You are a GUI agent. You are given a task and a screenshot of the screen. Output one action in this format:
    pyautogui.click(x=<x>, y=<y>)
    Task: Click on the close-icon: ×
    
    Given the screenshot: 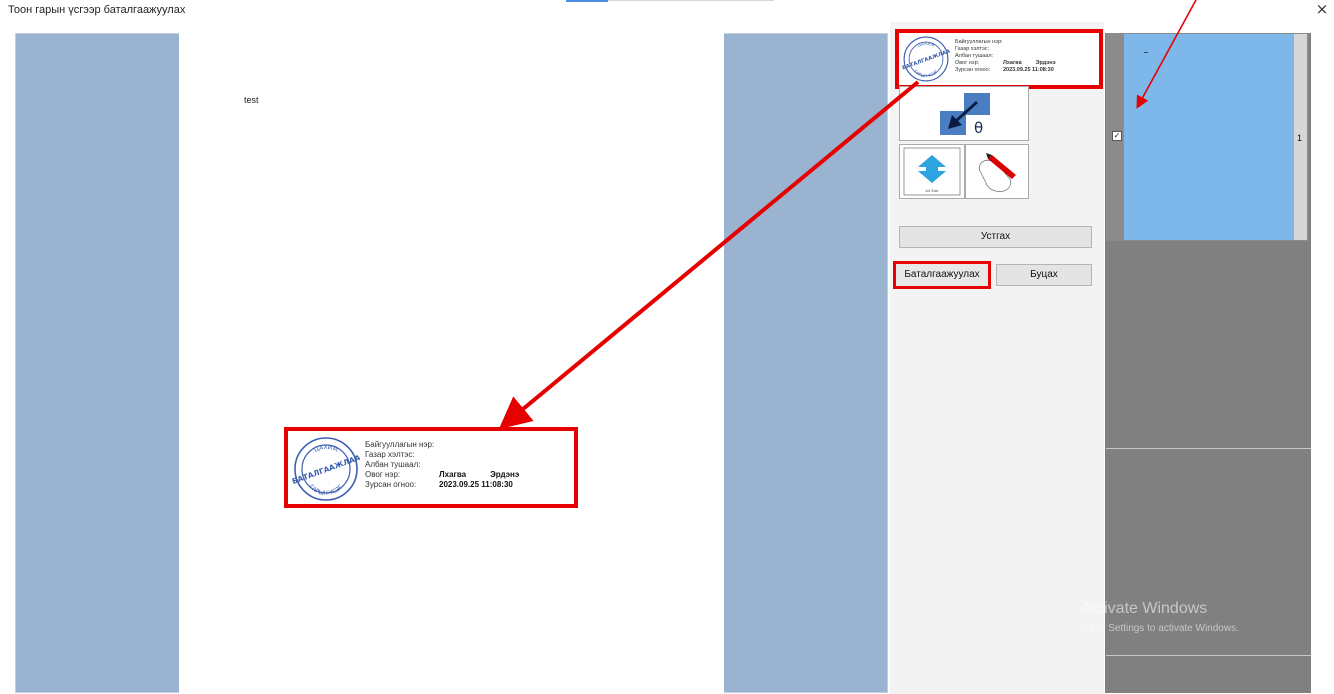 What is the action you would take?
    pyautogui.click(x=1322, y=9)
    